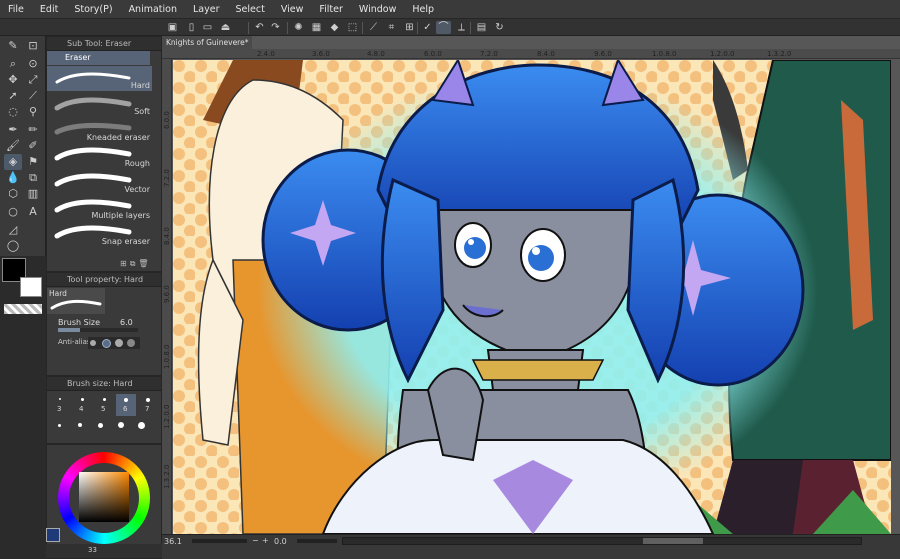 Image resolution: width=900 pixels, height=559 pixels. What do you see at coordinates (33, 212) in the screenshot?
I see `text-icon: A` at bounding box center [33, 212].